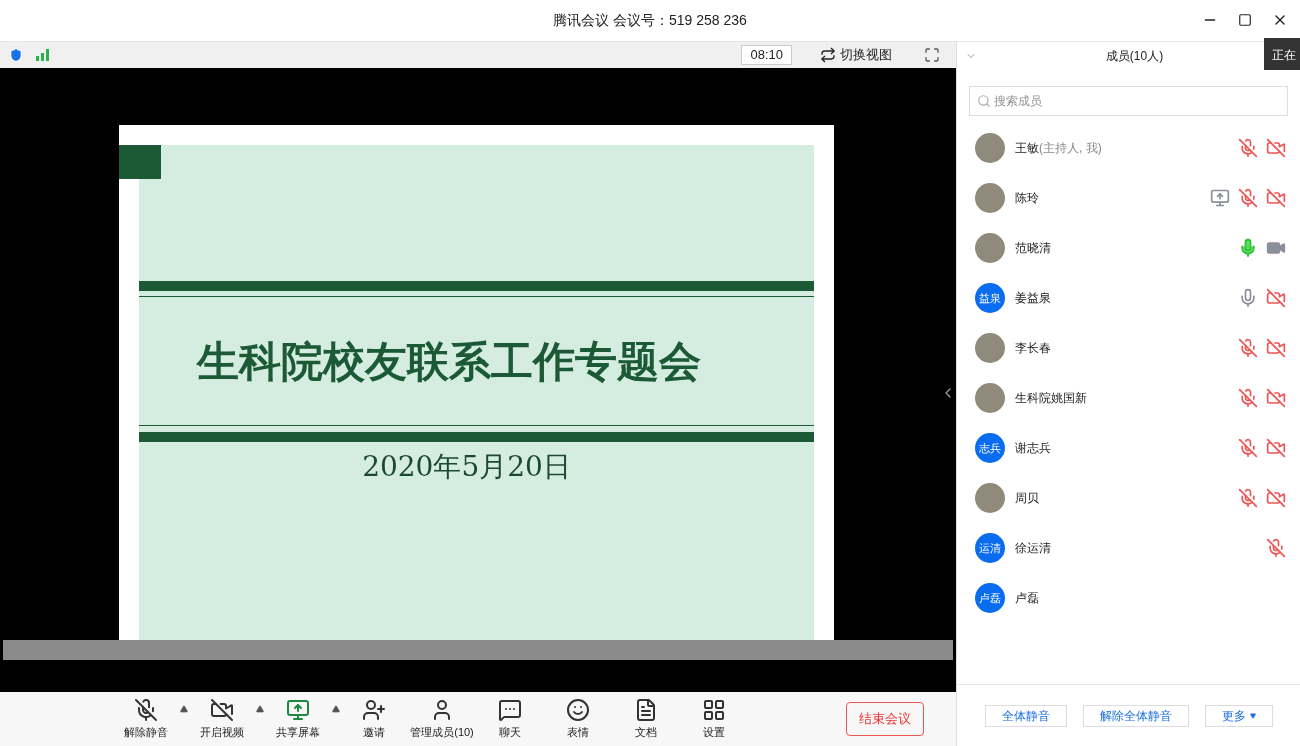 This screenshot has width=1300, height=746. I want to click on toolbar-button: 聊天, so click(510, 719).